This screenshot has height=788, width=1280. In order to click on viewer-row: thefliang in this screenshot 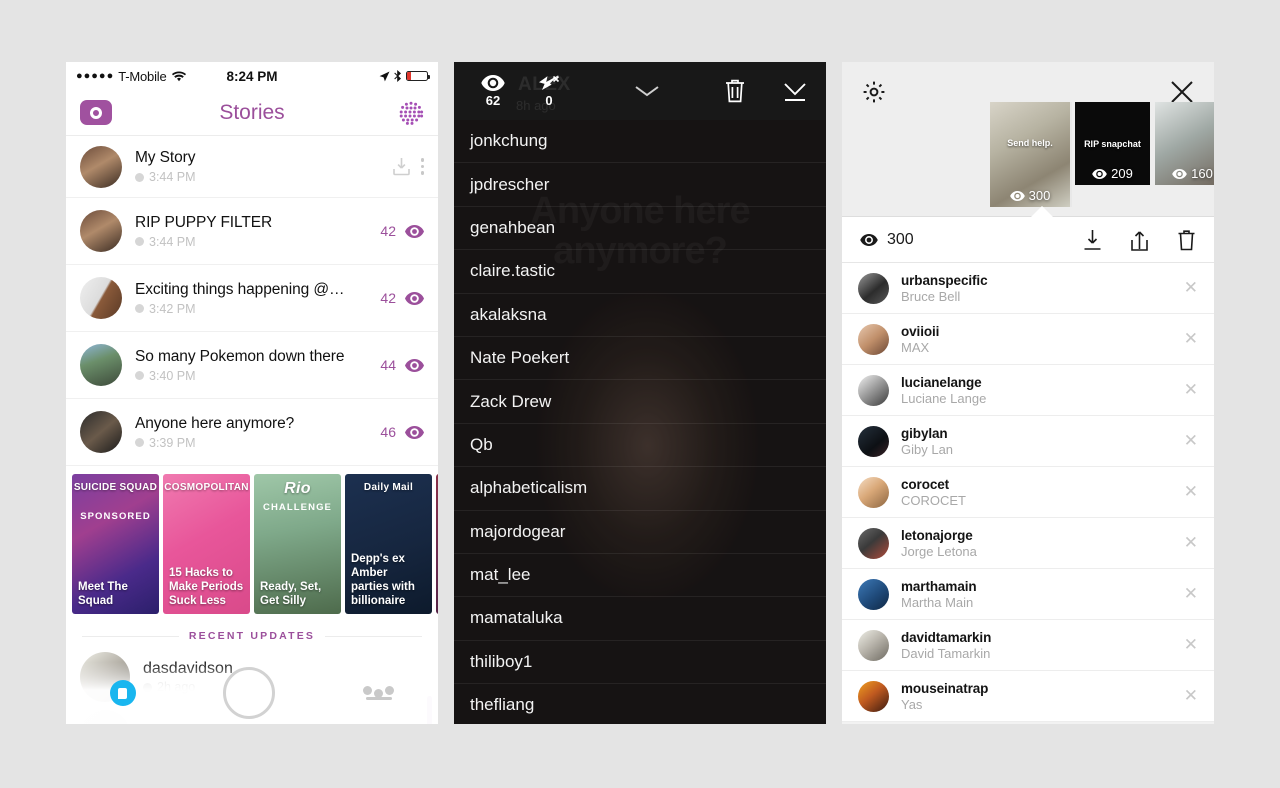, I will do `click(640, 704)`.